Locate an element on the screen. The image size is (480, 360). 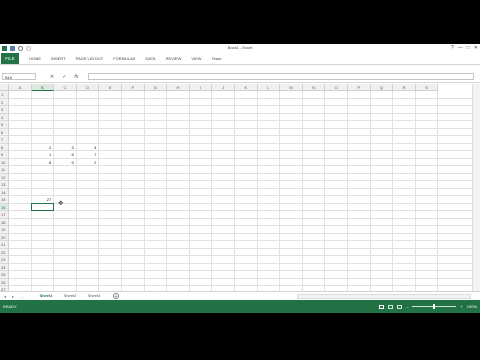
row-header-4: 4 is located at coordinates (4, 117).